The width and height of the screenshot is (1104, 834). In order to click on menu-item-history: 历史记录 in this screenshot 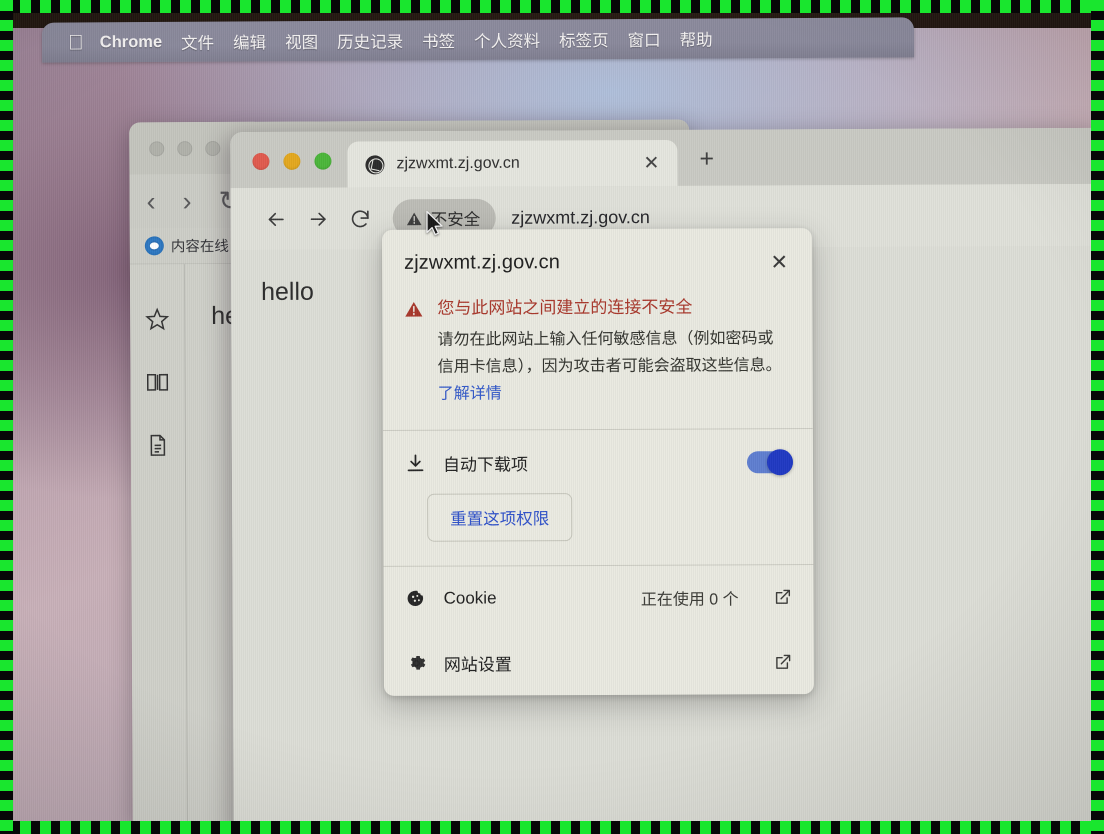, I will do `click(370, 40)`.